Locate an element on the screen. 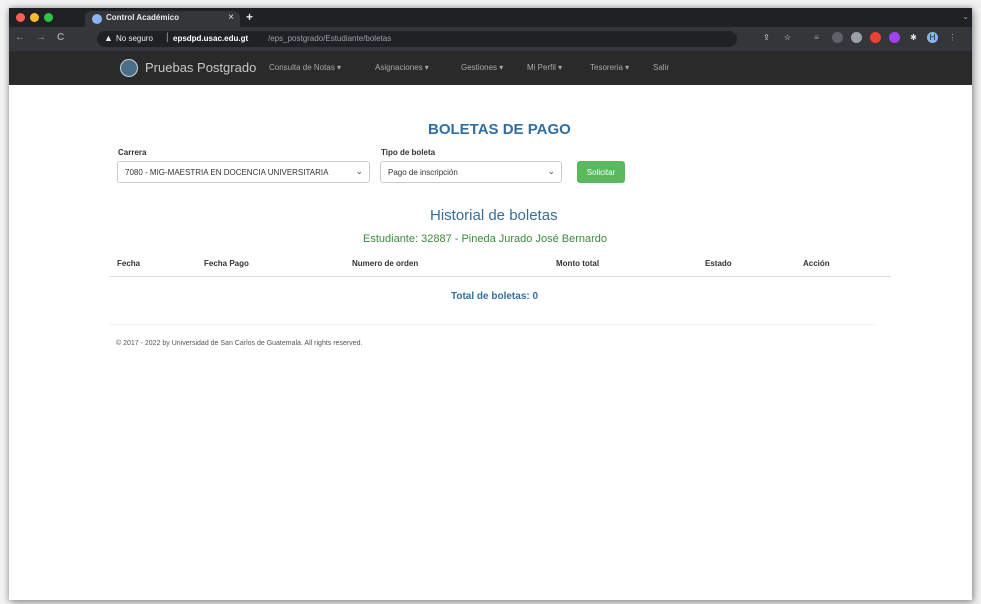 This screenshot has height=604, width=981. tipo-boleta-label: Tipo de boleta is located at coordinates (408, 152).